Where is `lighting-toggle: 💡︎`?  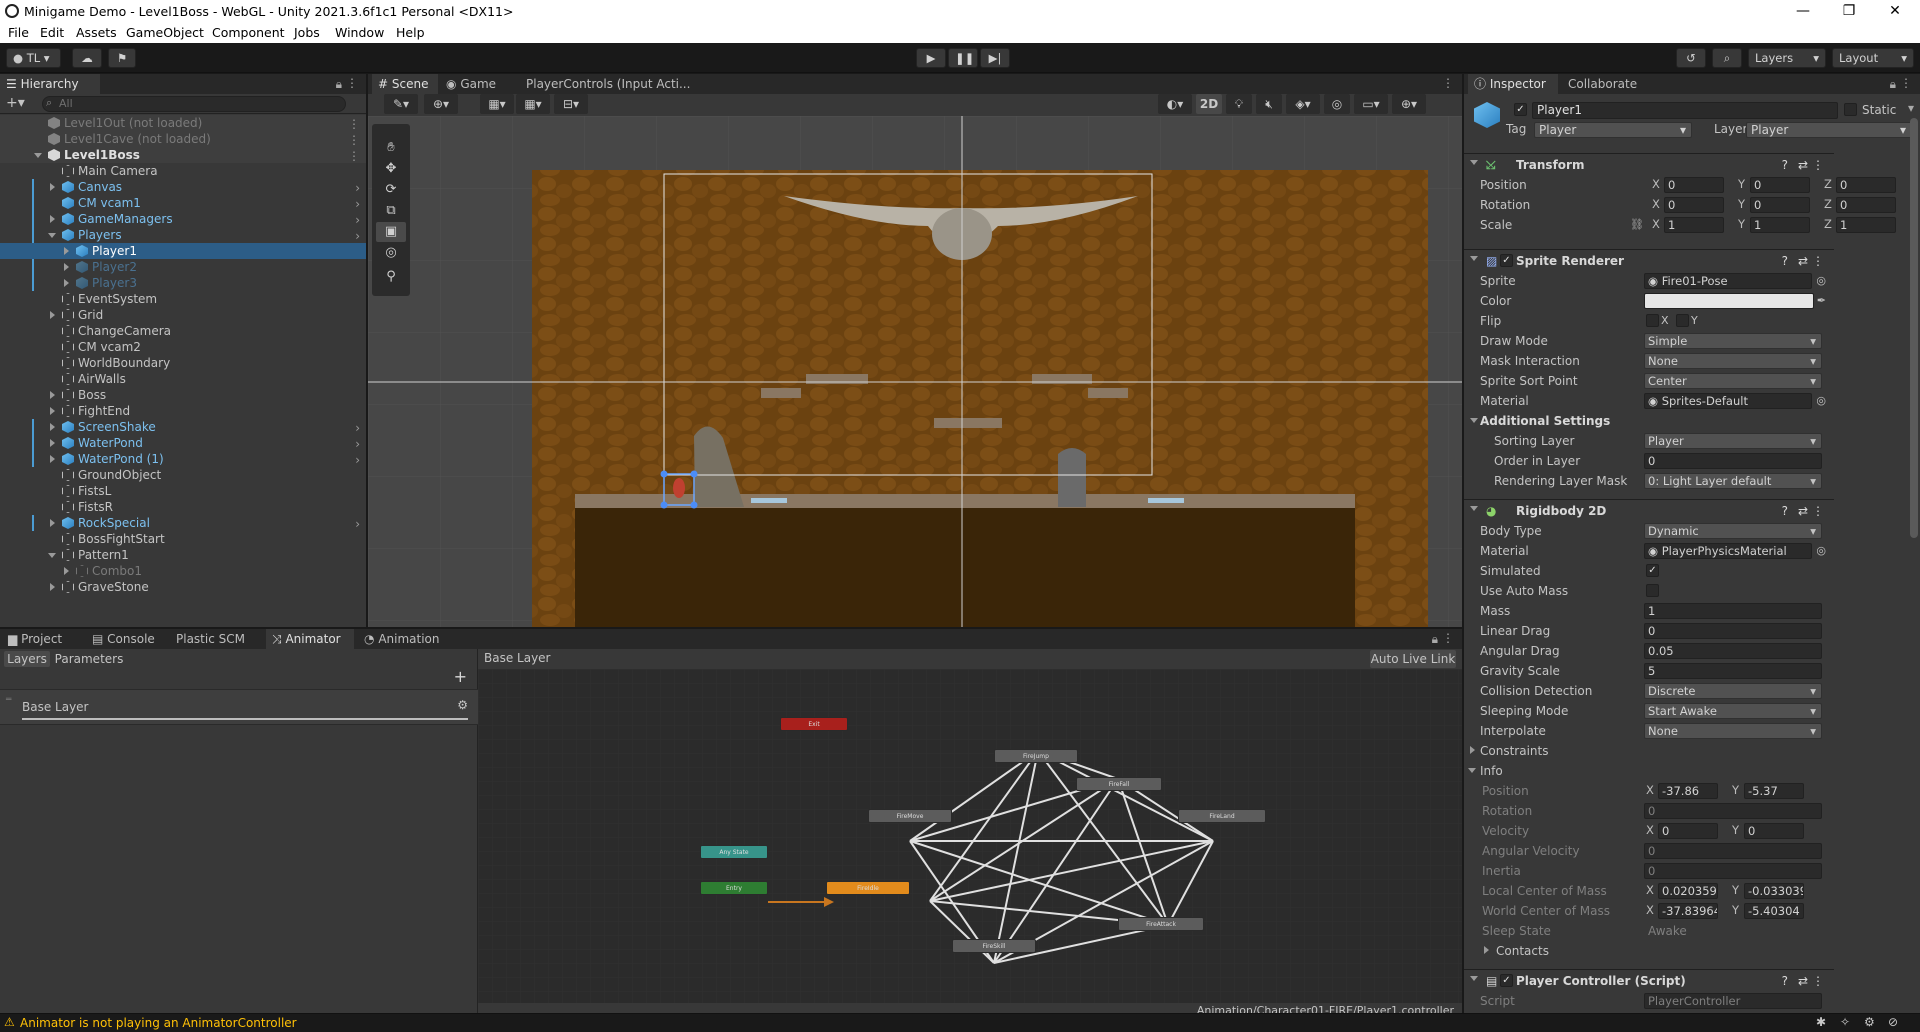 lighting-toggle: 💡︎ is located at coordinates (1239, 104).